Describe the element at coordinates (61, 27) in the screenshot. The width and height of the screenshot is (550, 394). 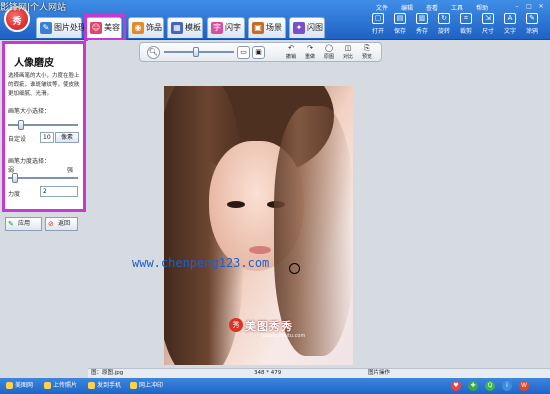
I see `tab-picture-edit: ✎ 图片处理` at that location.